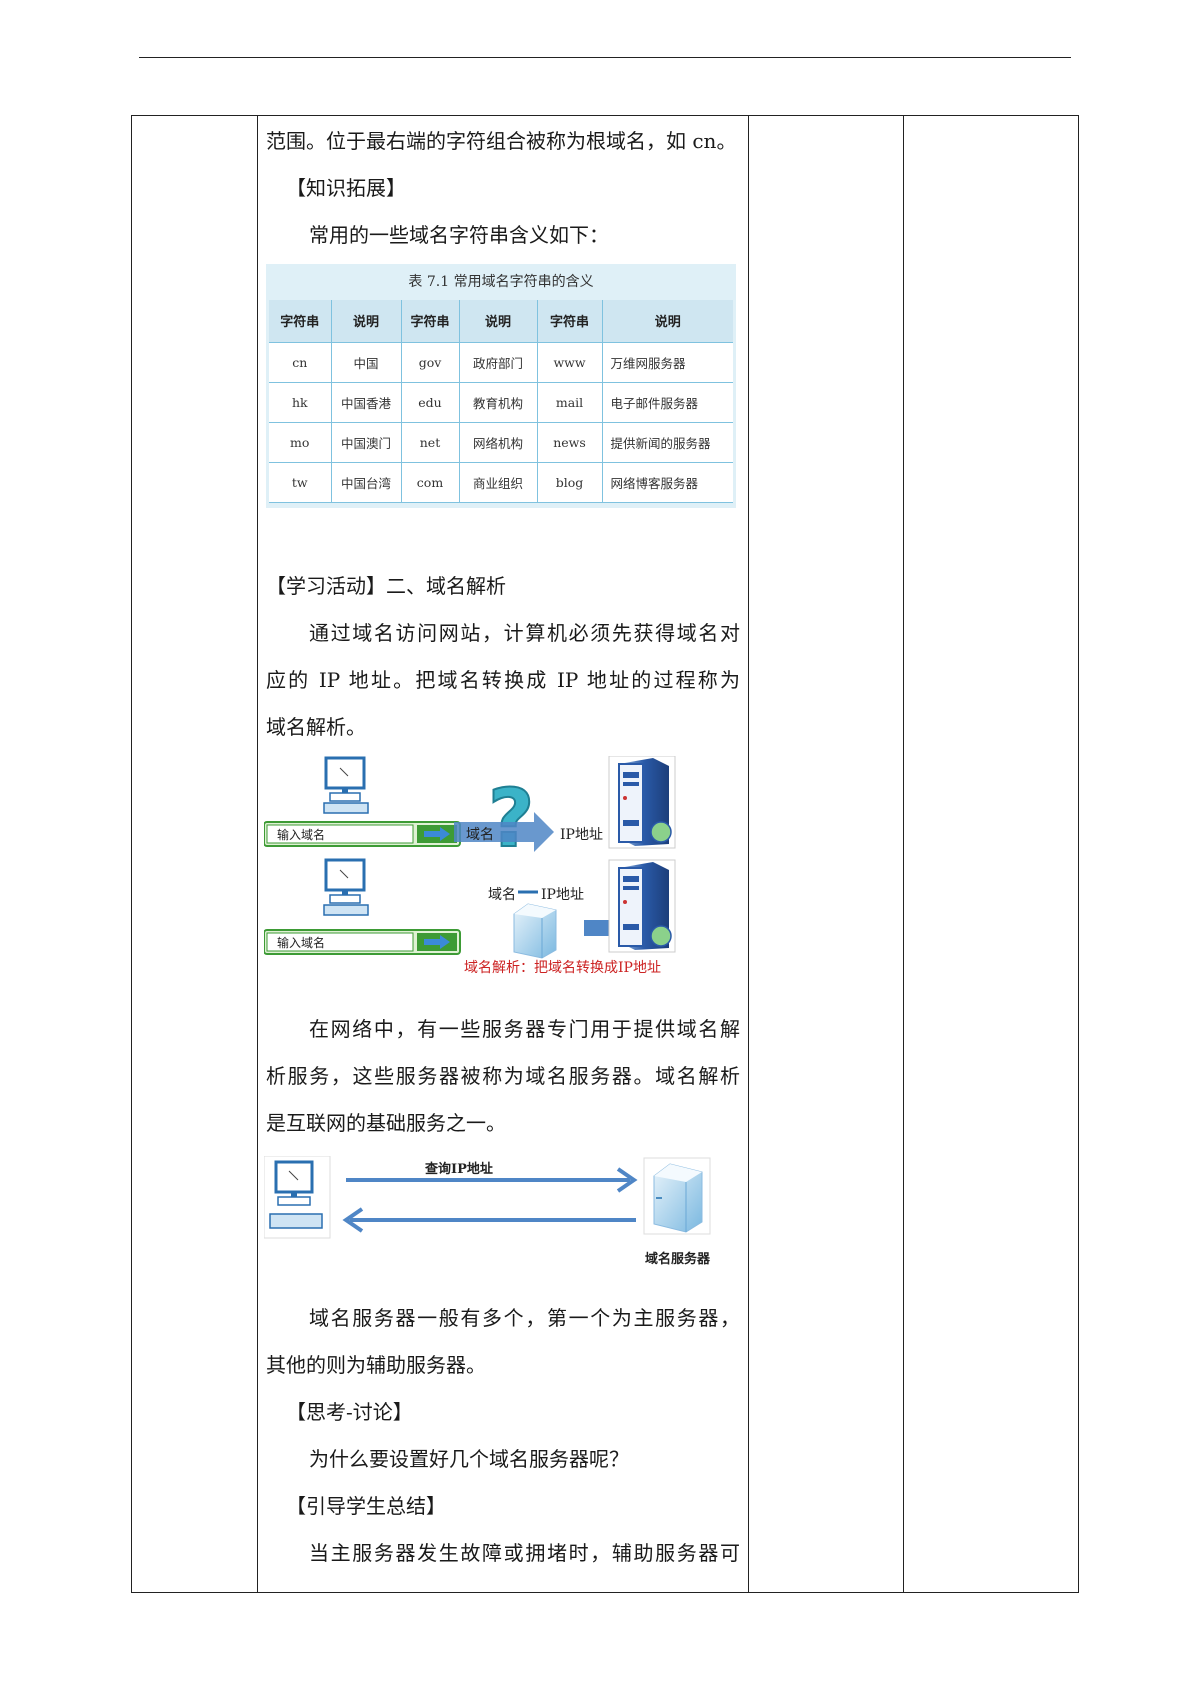  I want to click on paragraph-domain-strings-intro: 常用的一些域名字符串含义如下：, so click(459, 235).